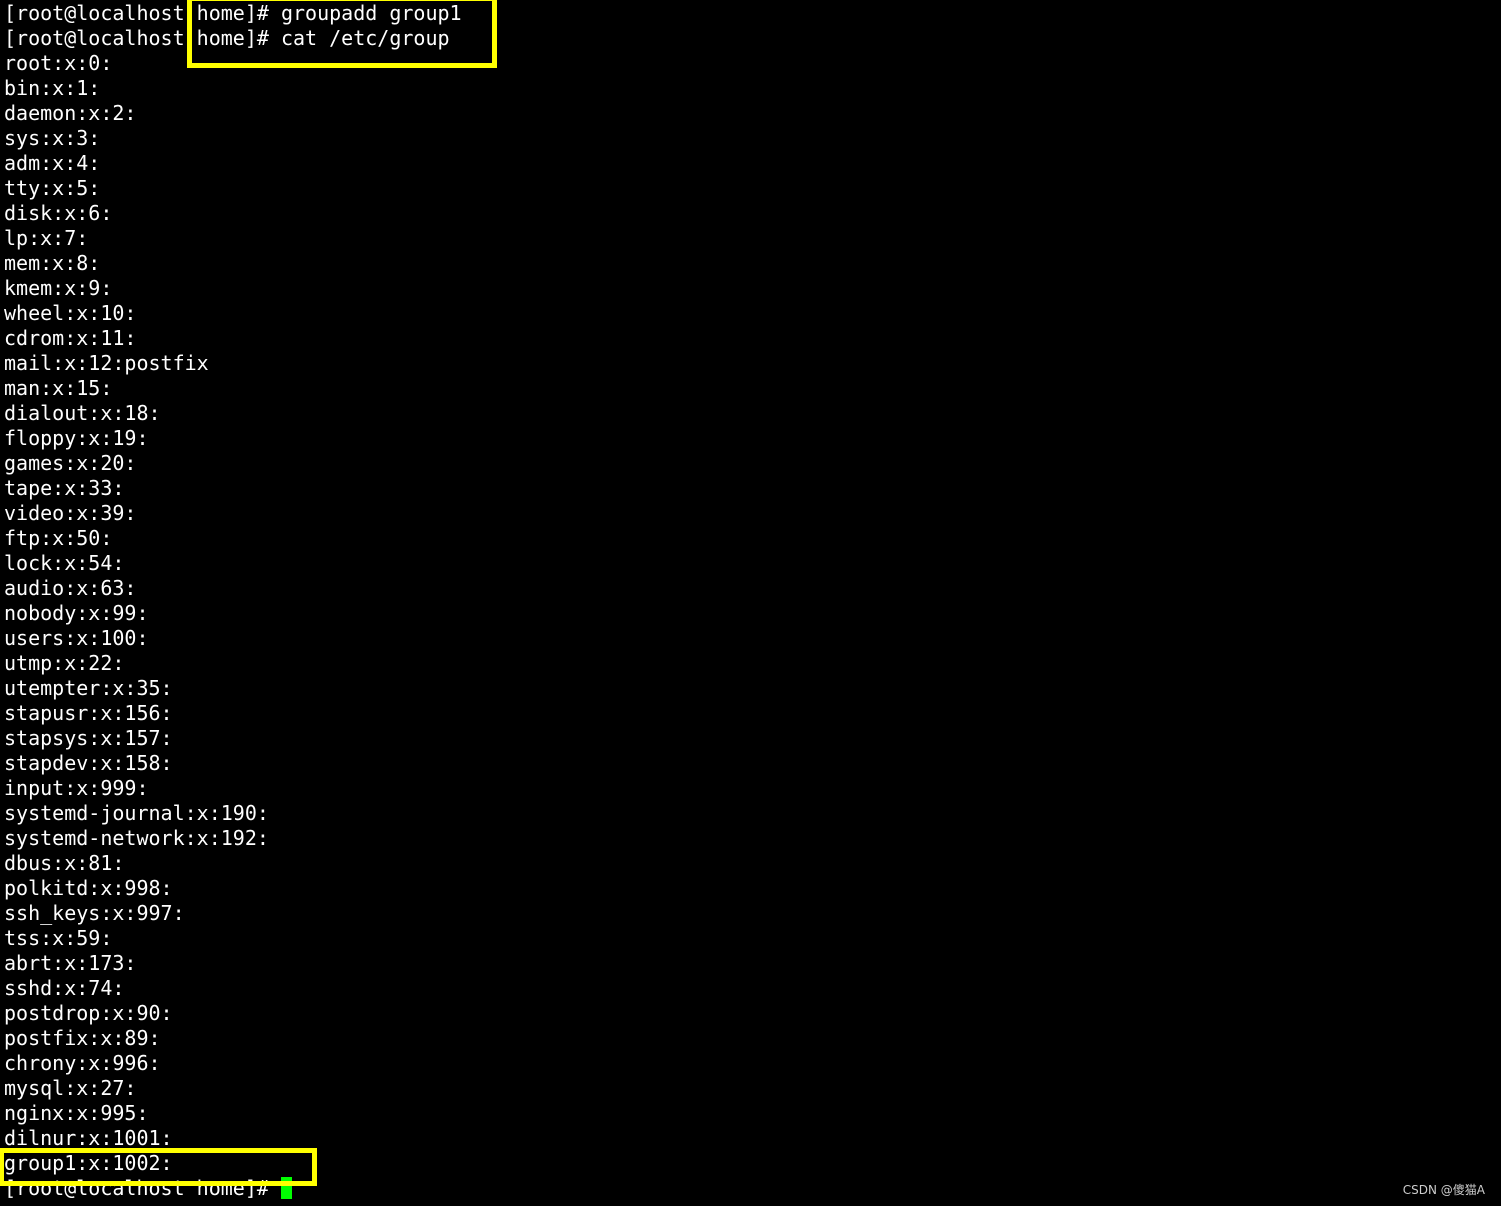  I want to click on output-line: daemon:x:2:, so click(70, 113).